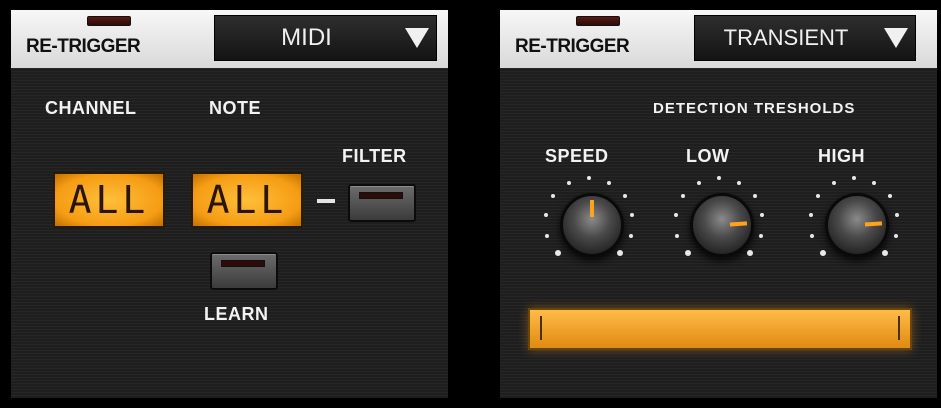  Describe the element at coordinates (247, 200) in the screenshot. I see `note-display: ALL` at that location.